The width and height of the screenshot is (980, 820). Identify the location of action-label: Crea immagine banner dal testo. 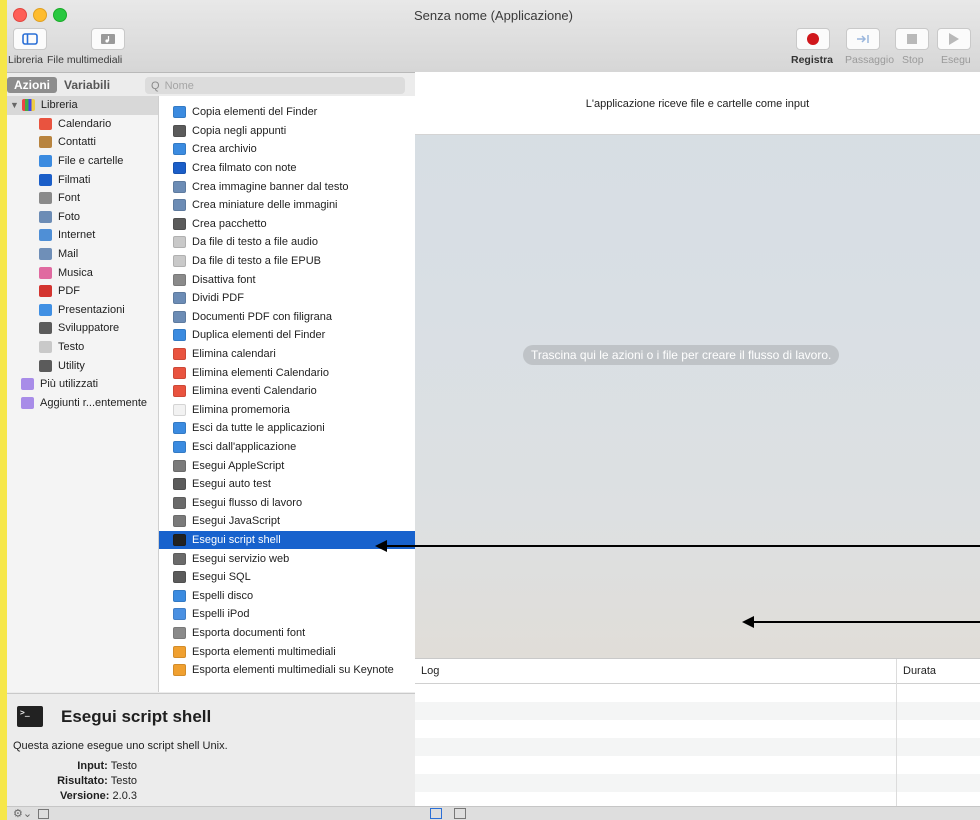
(270, 186).